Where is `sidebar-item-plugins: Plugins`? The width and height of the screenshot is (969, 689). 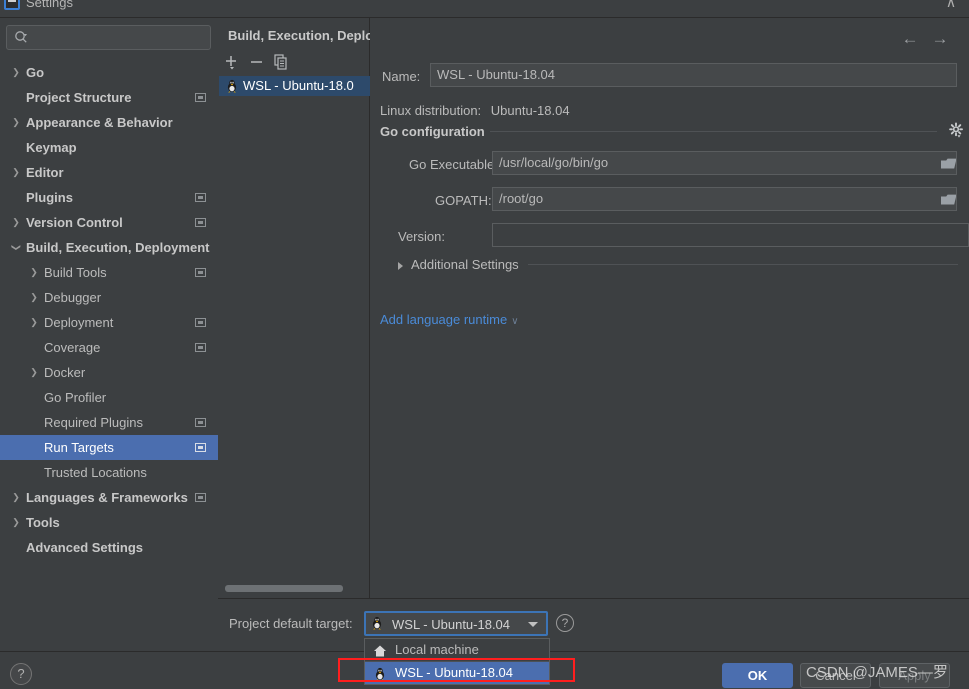 sidebar-item-plugins: Plugins is located at coordinates (109, 197).